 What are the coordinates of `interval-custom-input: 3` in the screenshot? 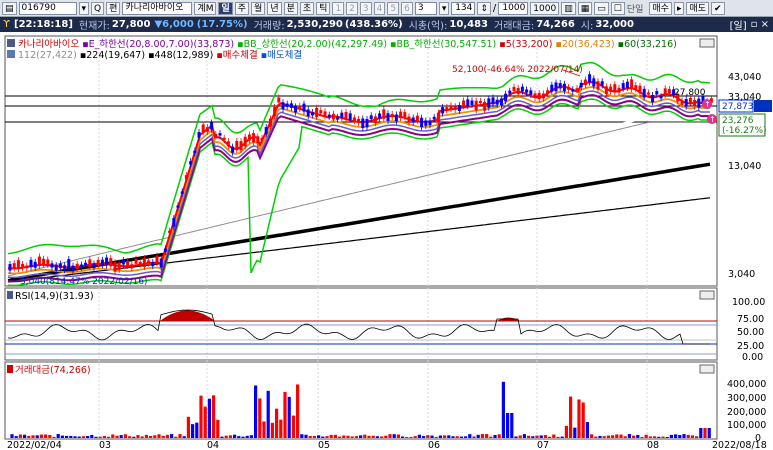 It's located at (425, 8).